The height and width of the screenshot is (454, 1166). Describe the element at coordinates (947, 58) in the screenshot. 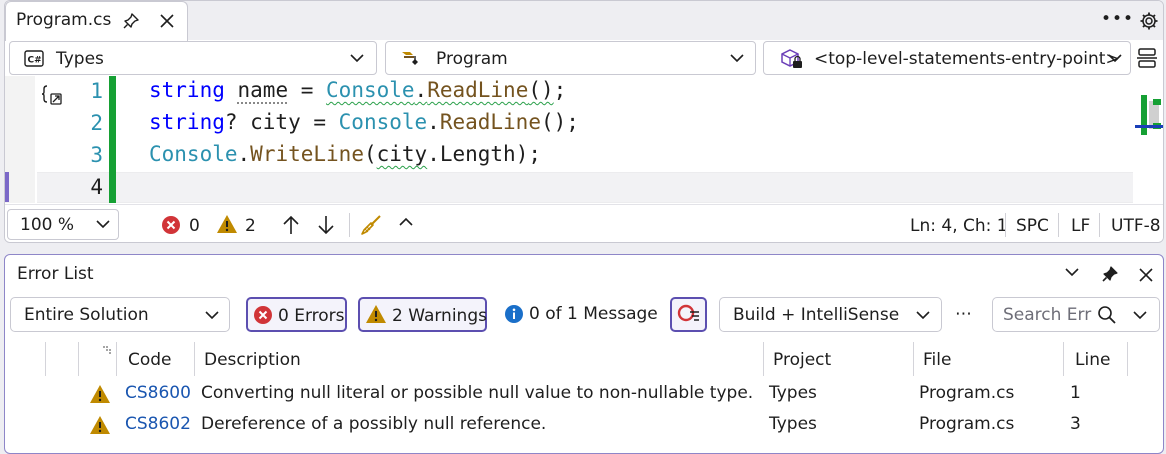

I see `member-dropdown: <top-level-statements-entry-point>` at that location.